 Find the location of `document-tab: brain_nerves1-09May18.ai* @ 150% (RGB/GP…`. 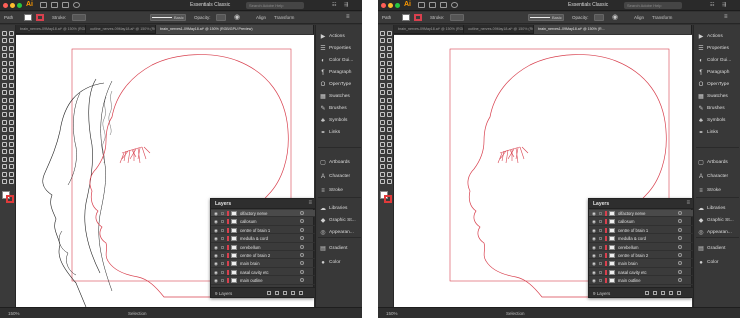

document-tab: brain_nerves1-09May18.ai* @ 150% (RGB/GP… is located at coordinates (235, 29).